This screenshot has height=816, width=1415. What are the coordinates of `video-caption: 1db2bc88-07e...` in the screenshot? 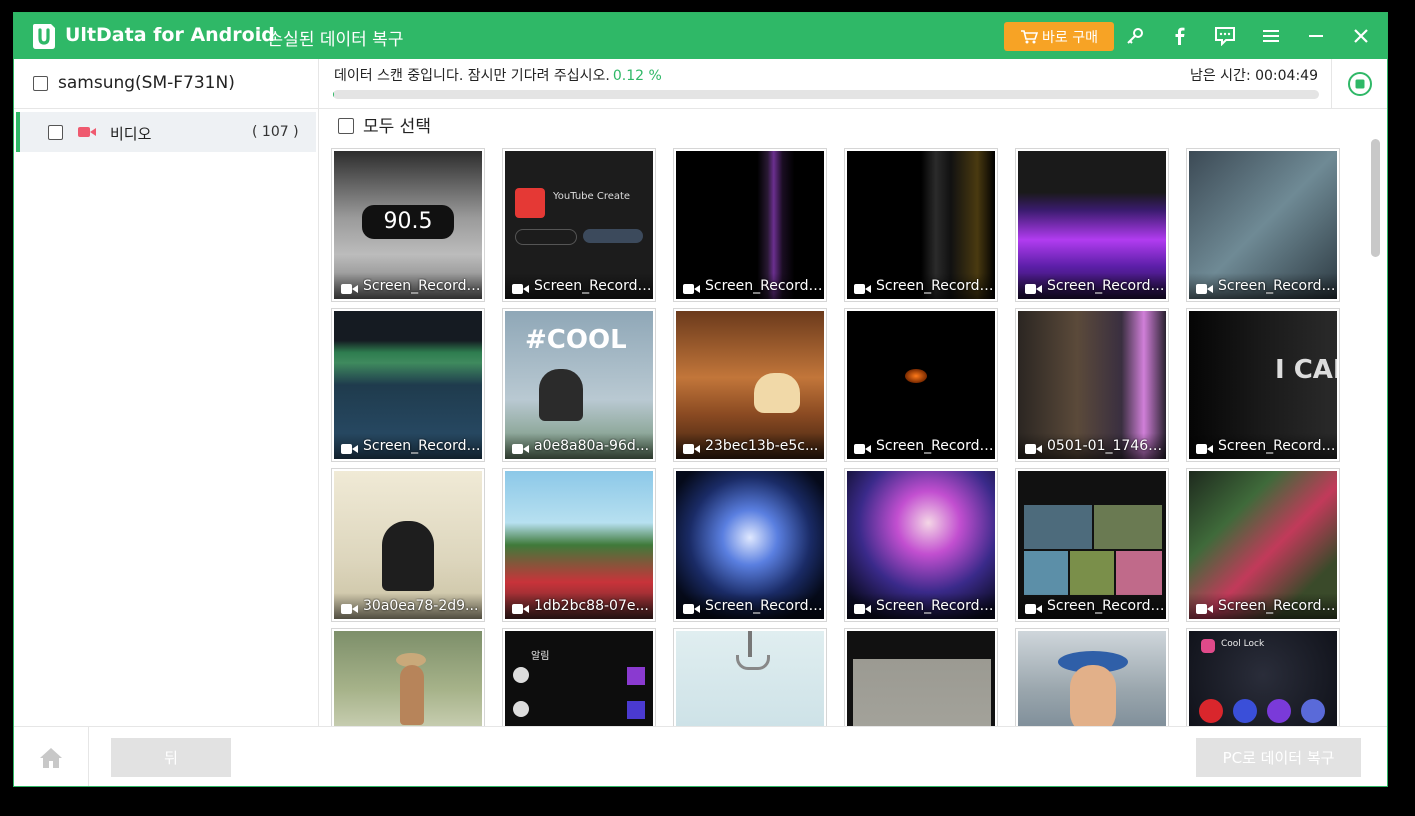 It's located at (579, 606).